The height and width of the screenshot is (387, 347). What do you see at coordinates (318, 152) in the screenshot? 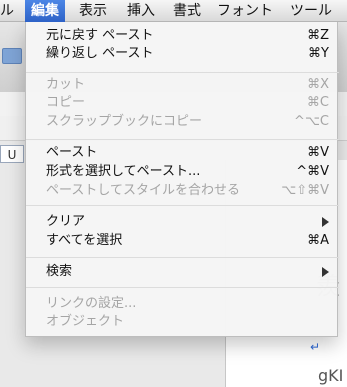
I see `shortcut-label: ⌘V` at bounding box center [318, 152].